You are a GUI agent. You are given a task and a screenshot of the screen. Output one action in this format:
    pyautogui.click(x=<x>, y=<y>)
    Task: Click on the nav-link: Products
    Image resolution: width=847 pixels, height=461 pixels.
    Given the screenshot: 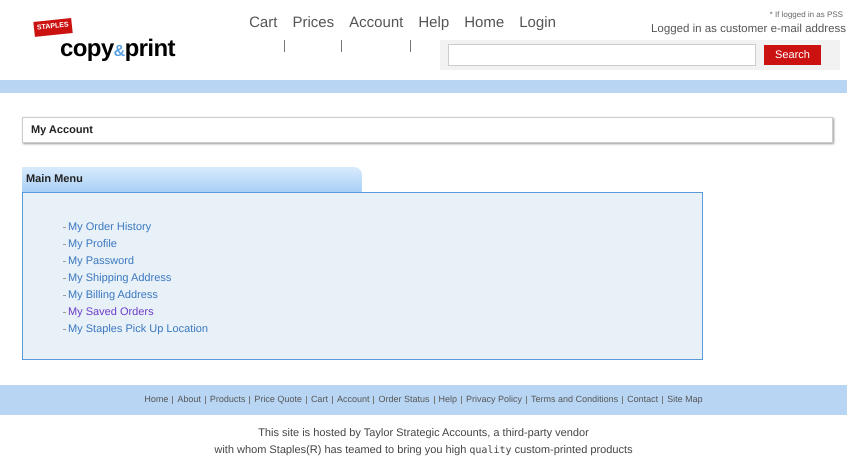 What is the action you would take?
    pyautogui.click(x=228, y=400)
    